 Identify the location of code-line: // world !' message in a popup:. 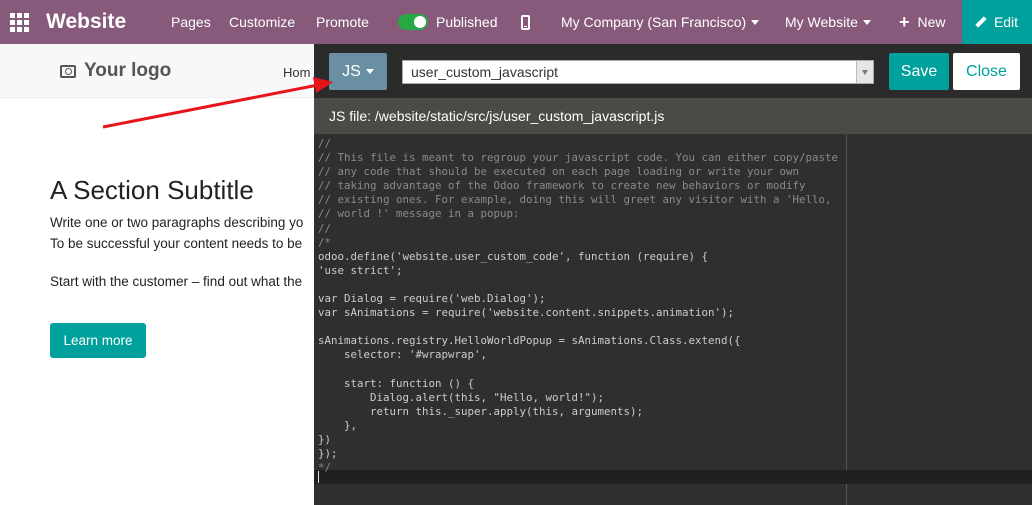
(419, 214).